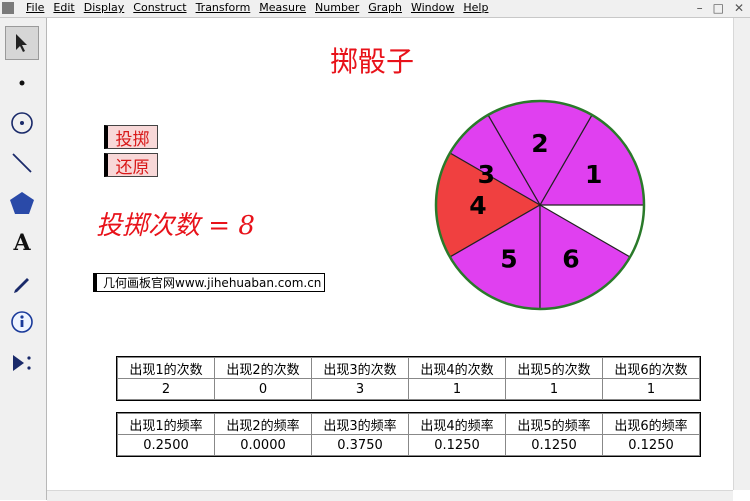 The height and width of the screenshot is (501, 750). What do you see at coordinates (554, 368) in the screenshot?
I see `header-cell: 出现5的次数` at bounding box center [554, 368].